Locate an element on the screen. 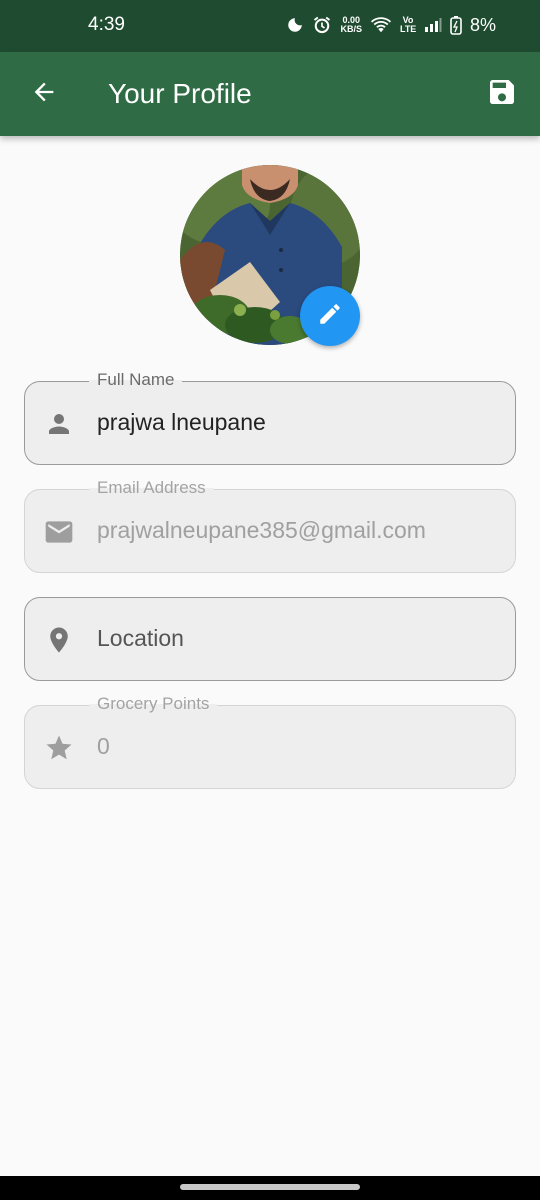  full-name-field: Full Name prajwa lneupane is located at coordinates (270, 417).